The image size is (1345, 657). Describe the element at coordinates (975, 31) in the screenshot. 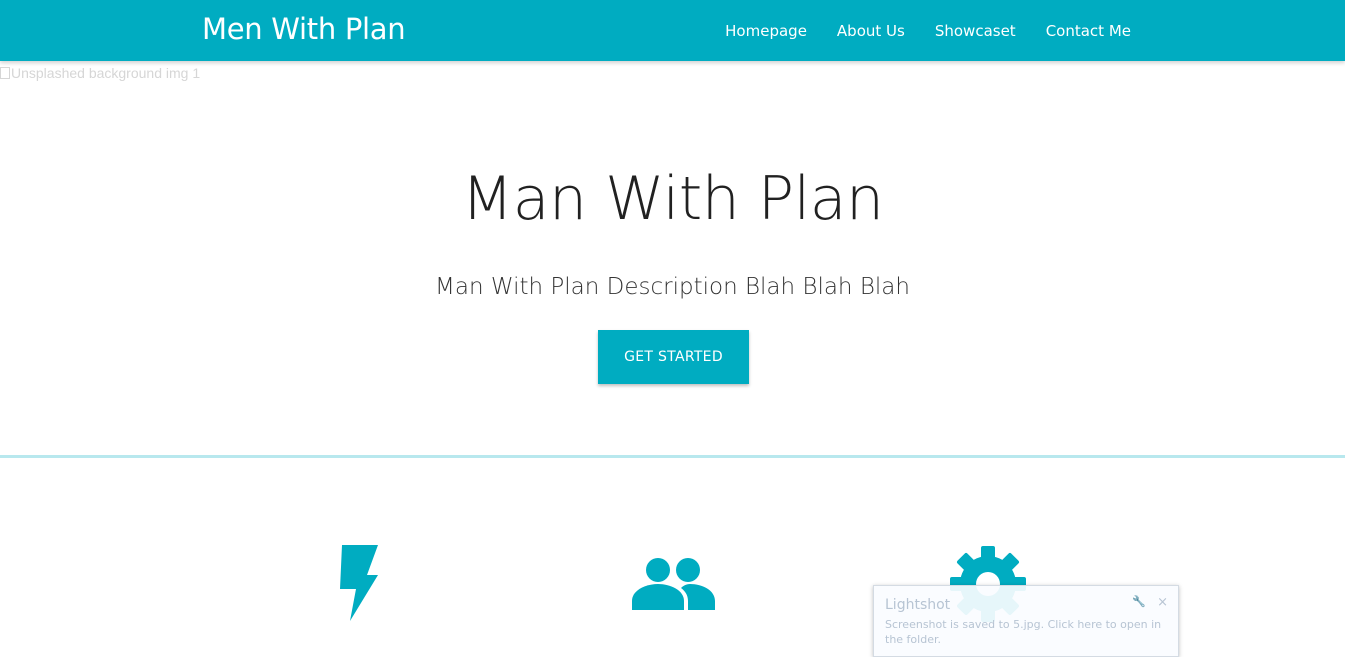

I see `nav-link-showcase: Showcaset` at that location.